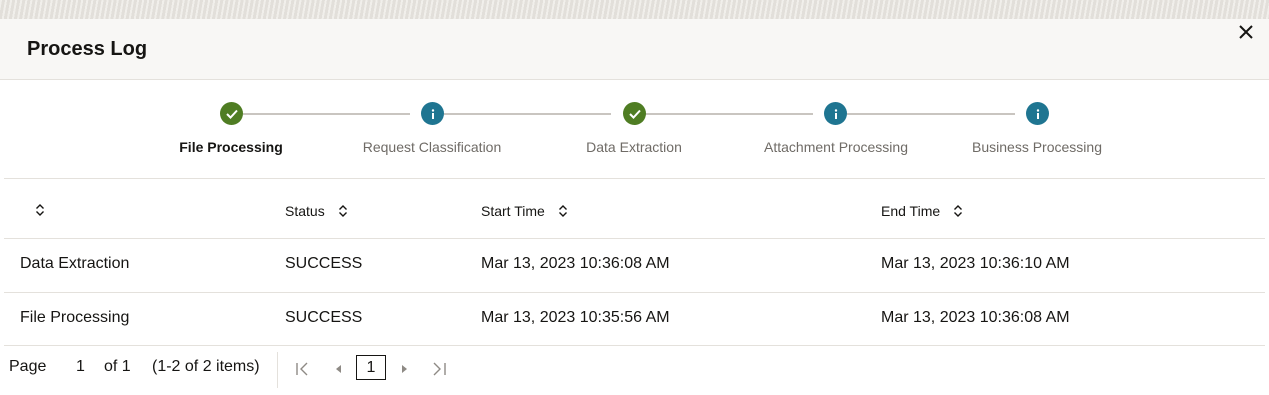 The height and width of the screenshot is (395, 1269). I want to click on previous-page-icon, so click(339, 369).